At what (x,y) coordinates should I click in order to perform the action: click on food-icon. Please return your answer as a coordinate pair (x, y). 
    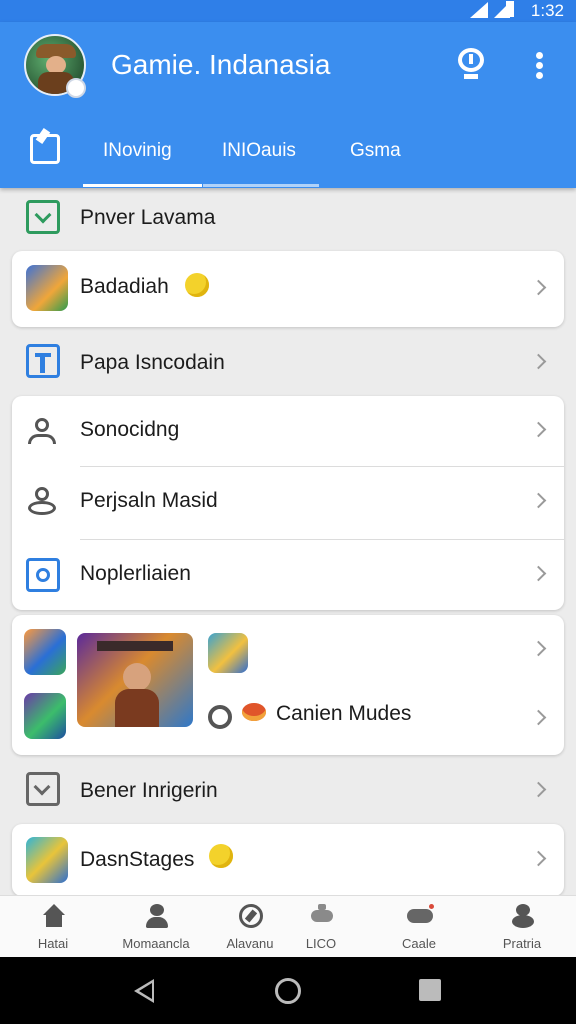
    Looking at the image, I should click on (254, 712).